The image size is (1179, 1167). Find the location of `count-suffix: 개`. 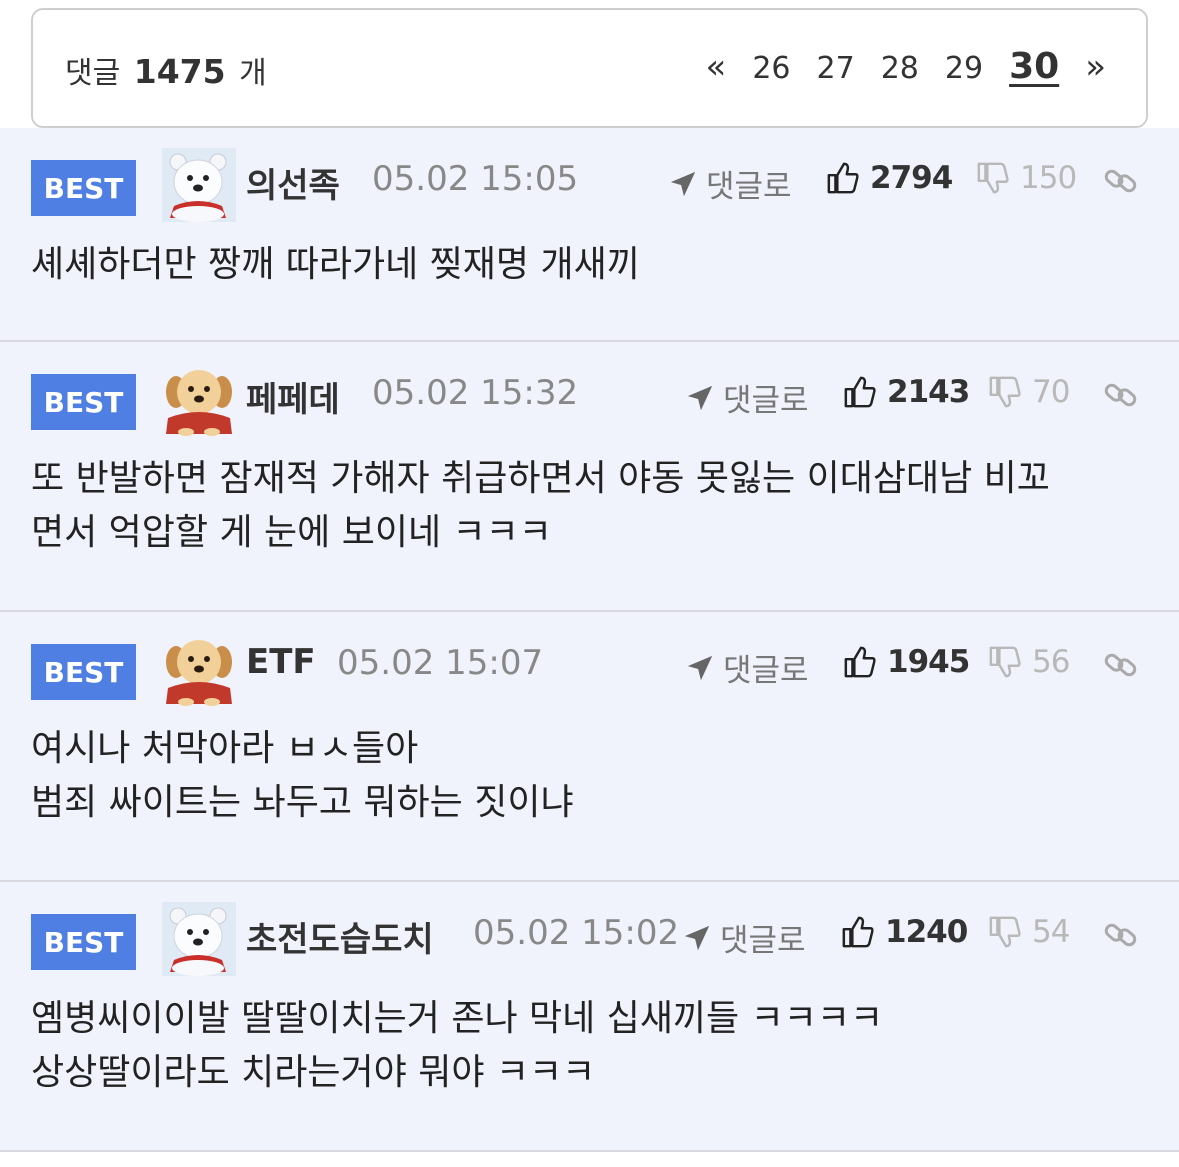

count-suffix: 개 is located at coordinates (253, 73).